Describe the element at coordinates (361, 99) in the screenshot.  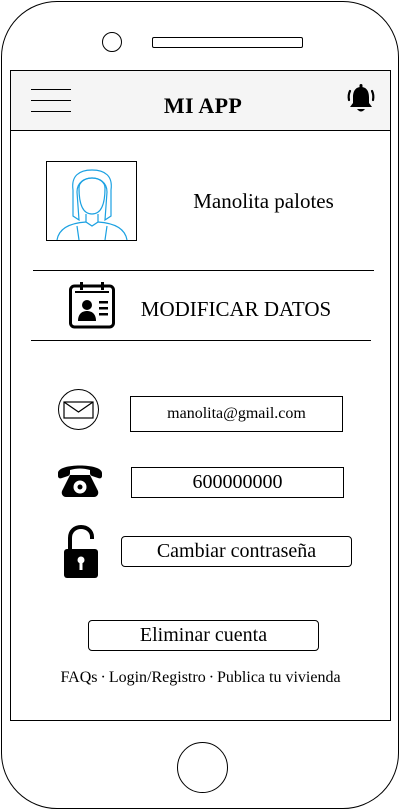
I see `bell-icon` at that location.